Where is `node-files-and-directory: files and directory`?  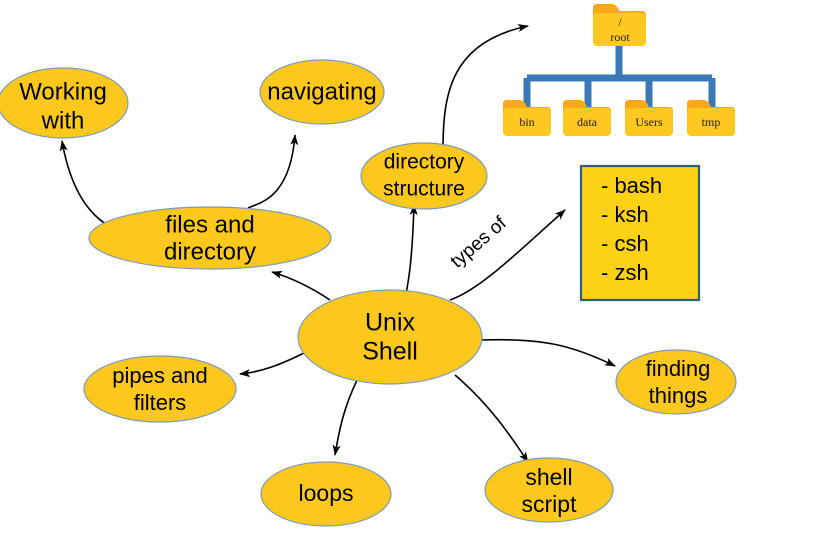 node-files-and-directory: files and directory is located at coordinates (210, 238).